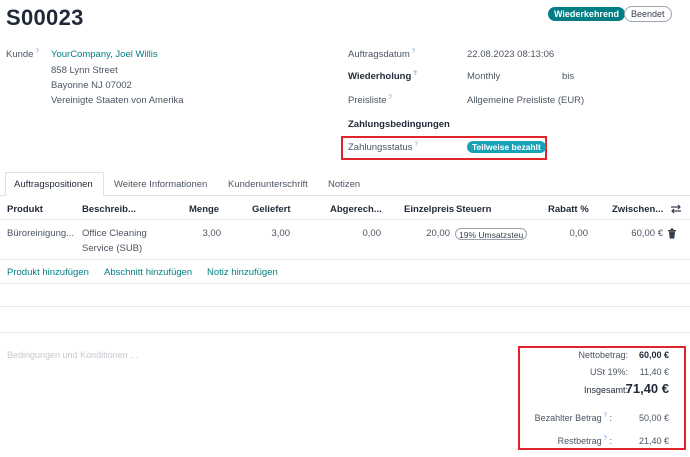 This screenshot has height=457, width=690. I want to click on order-date-label: Auftragsdatum?, so click(382, 55).